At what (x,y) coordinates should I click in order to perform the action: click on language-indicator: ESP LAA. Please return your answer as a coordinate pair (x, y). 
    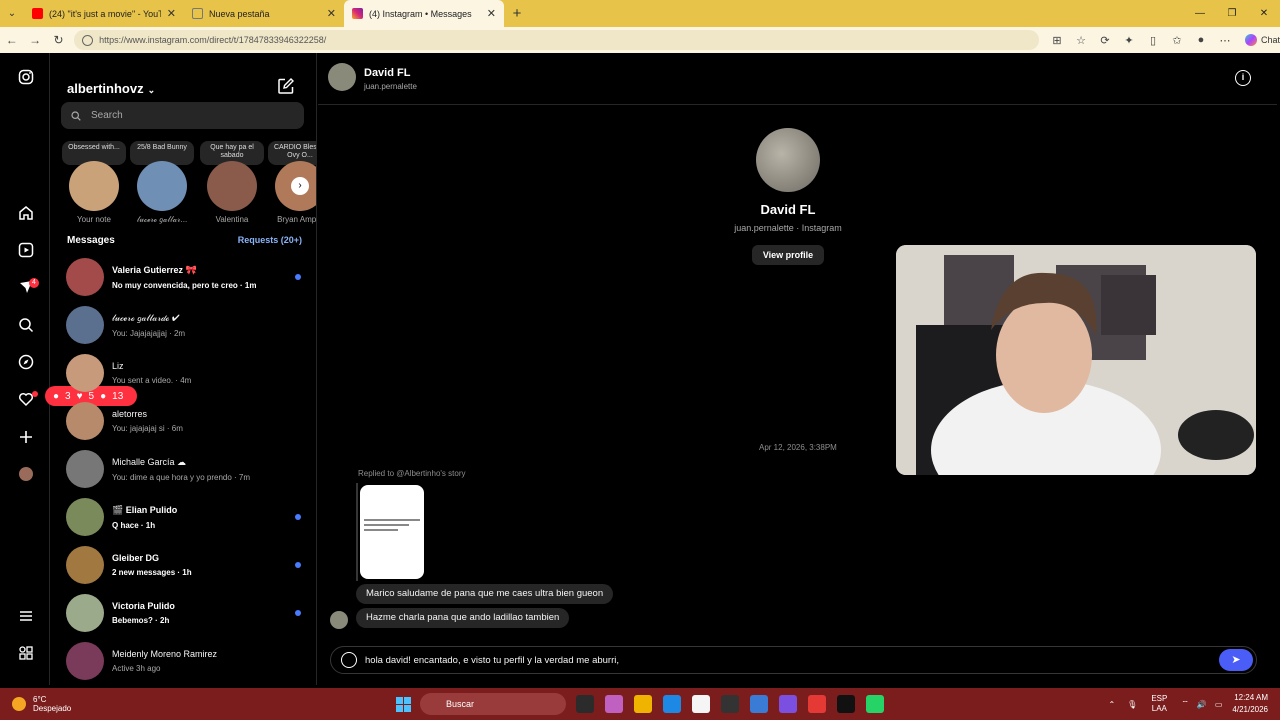
    Looking at the image, I should click on (1159, 704).